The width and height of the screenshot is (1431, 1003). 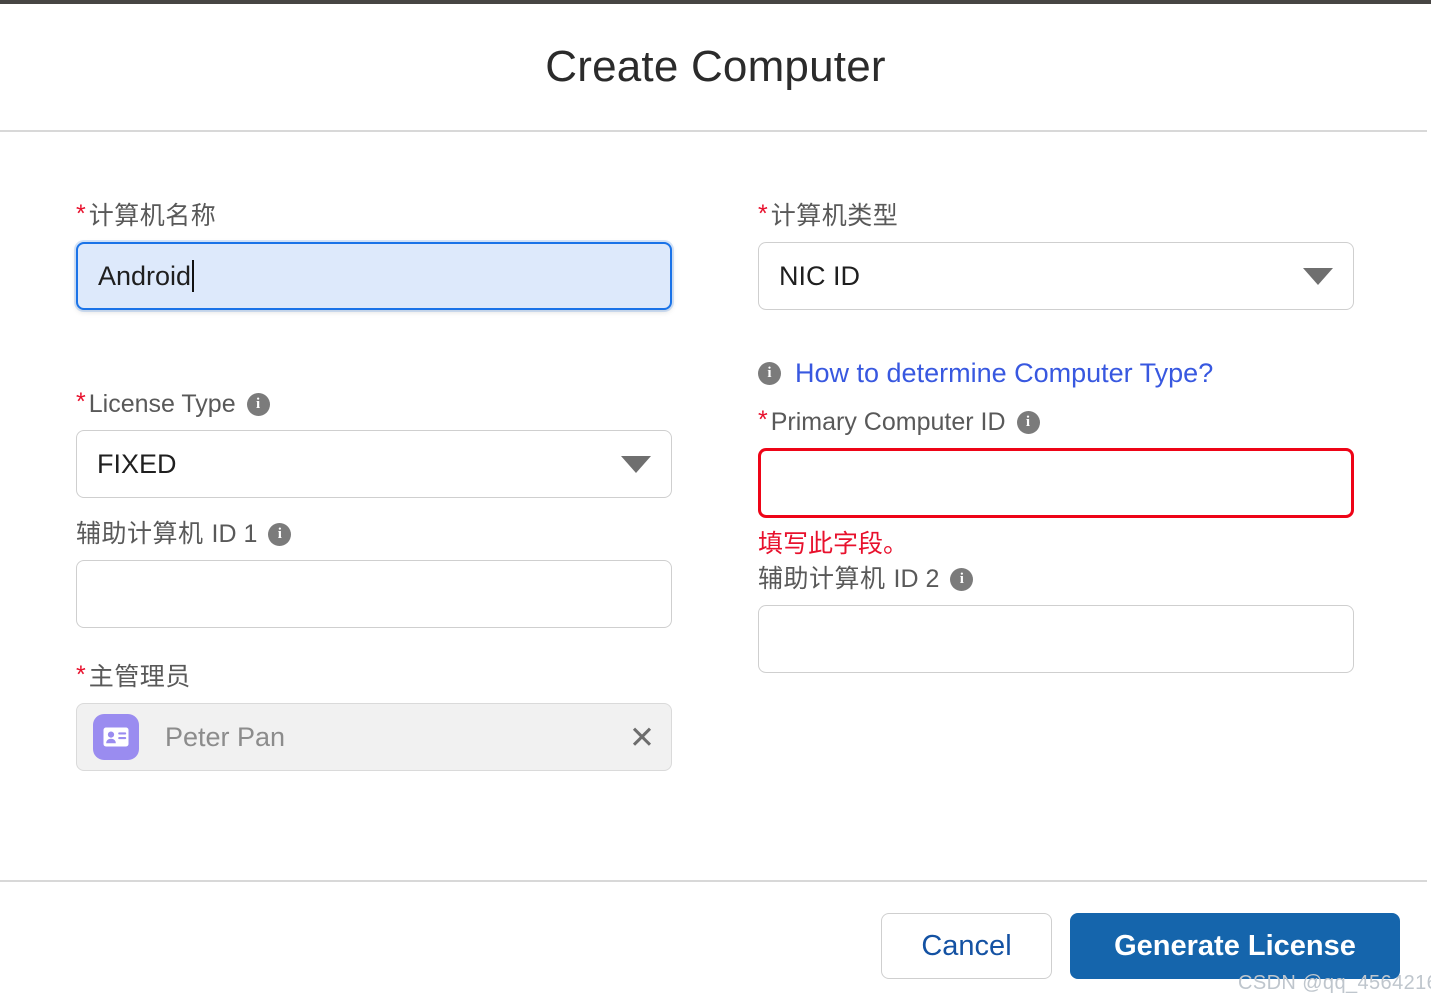 What do you see at coordinates (1056, 276) in the screenshot?
I see `computer-type-select: NIC ID` at bounding box center [1056, 276].